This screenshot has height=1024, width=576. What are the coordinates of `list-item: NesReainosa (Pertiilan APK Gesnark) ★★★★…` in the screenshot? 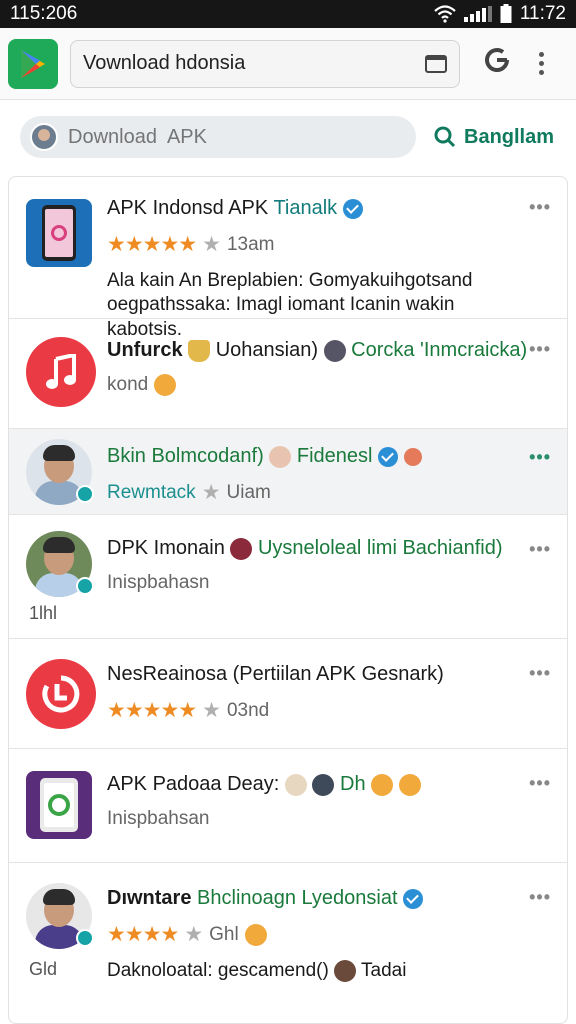 It's located at (288, 694).